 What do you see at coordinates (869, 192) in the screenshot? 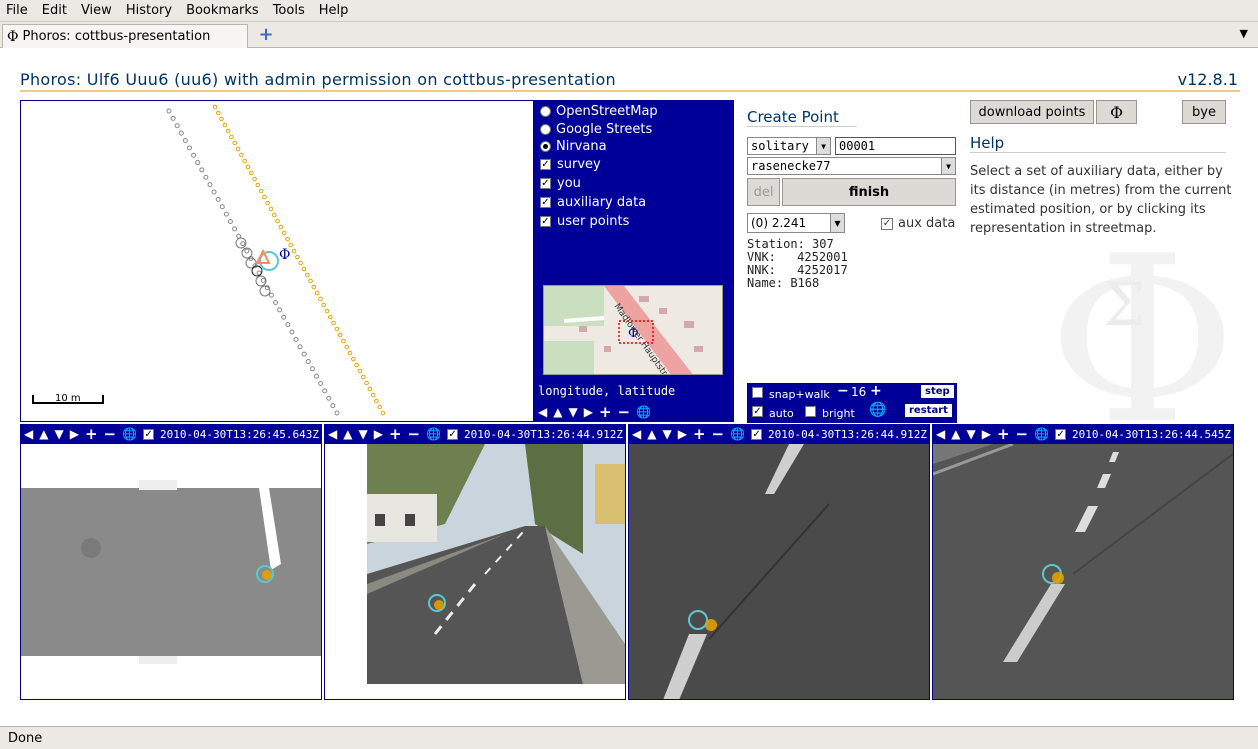
I see `finish-button: finish` at bounding box center [869, 192].